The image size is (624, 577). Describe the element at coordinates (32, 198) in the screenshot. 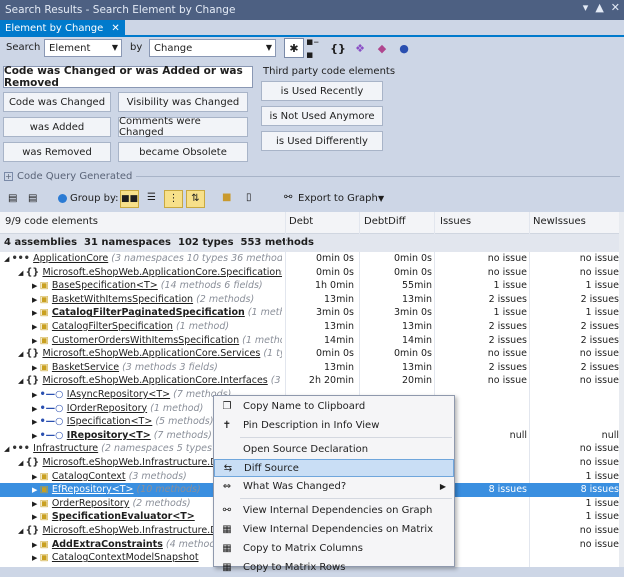

I see `expand-all-icon: ▤` at that location.